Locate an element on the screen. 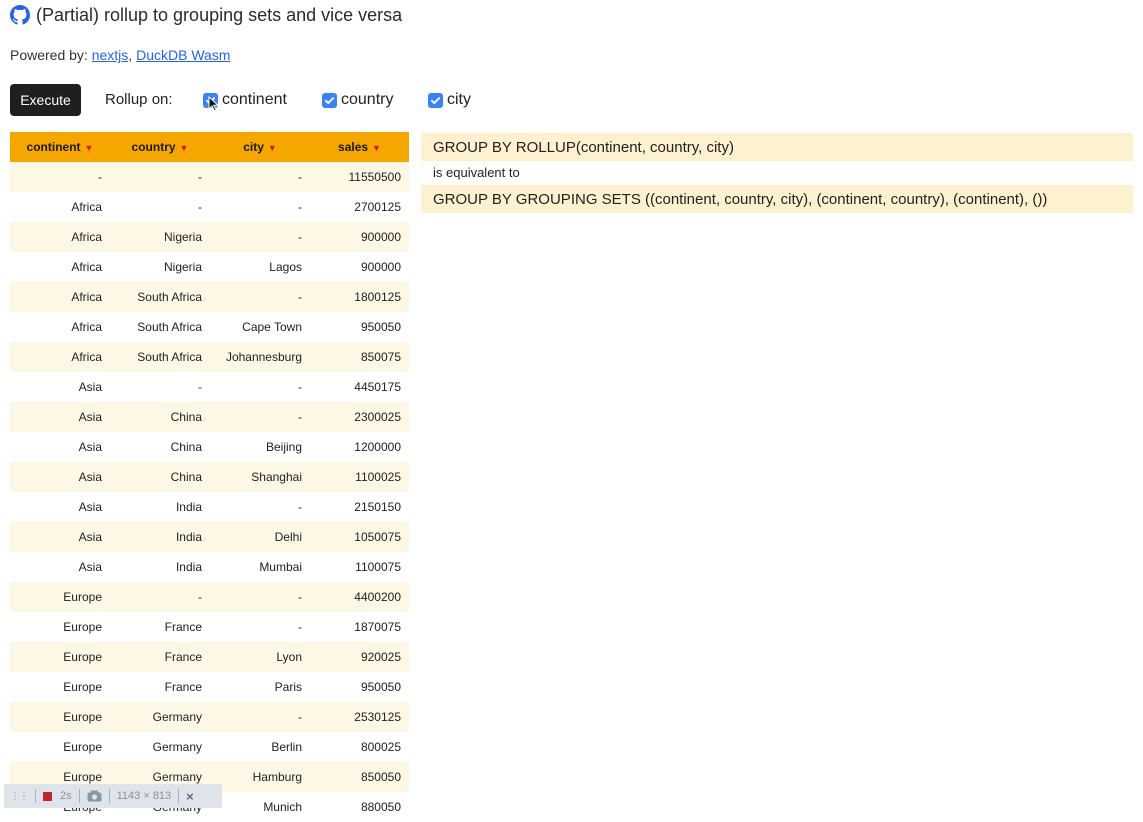 The image size is (1143, 822). cell-sales: 2300025 is located at coordinates (359, 417).